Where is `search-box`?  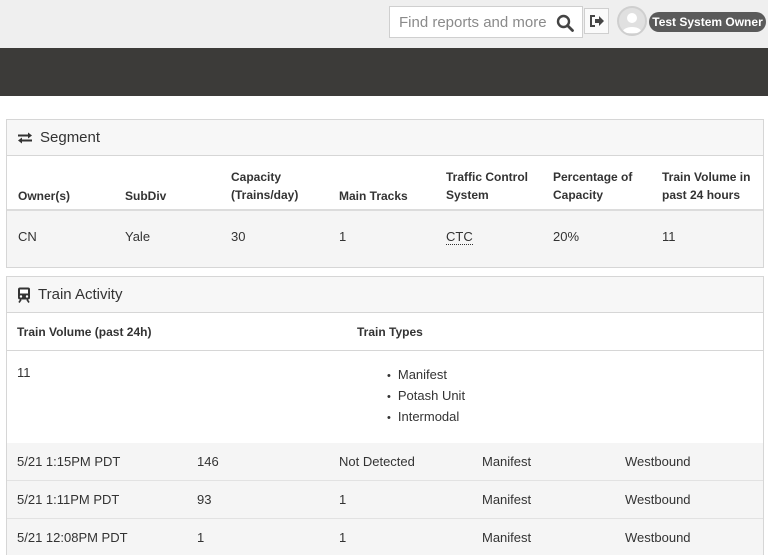
search-box is located at coordinates (486, 22).